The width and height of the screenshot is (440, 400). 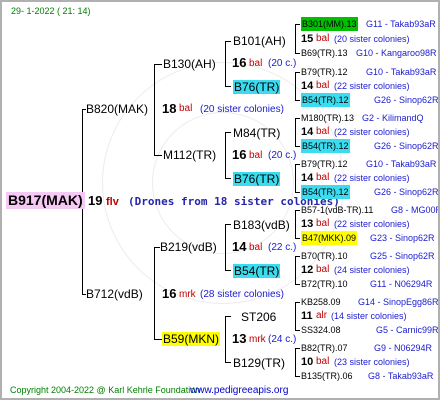 I want to click on gen3-sisters: (23 sister colonies), so click(x=372, y=362).